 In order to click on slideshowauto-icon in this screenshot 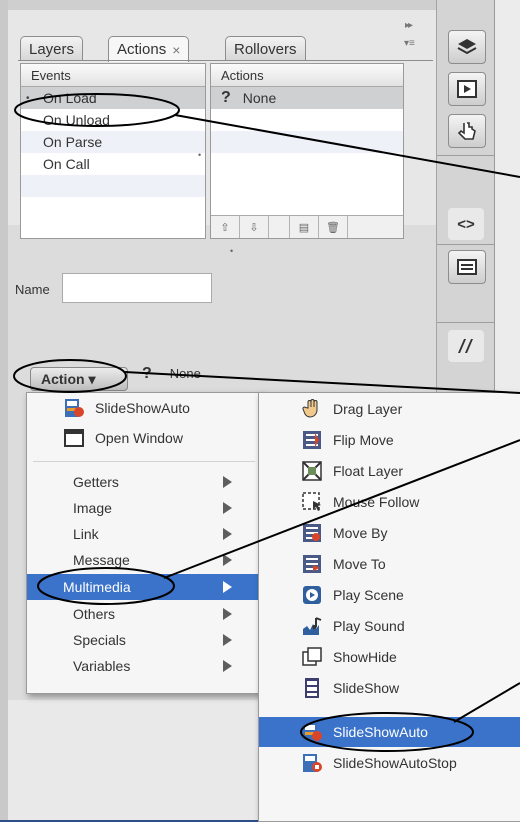, I will do `click(312, 732)`.